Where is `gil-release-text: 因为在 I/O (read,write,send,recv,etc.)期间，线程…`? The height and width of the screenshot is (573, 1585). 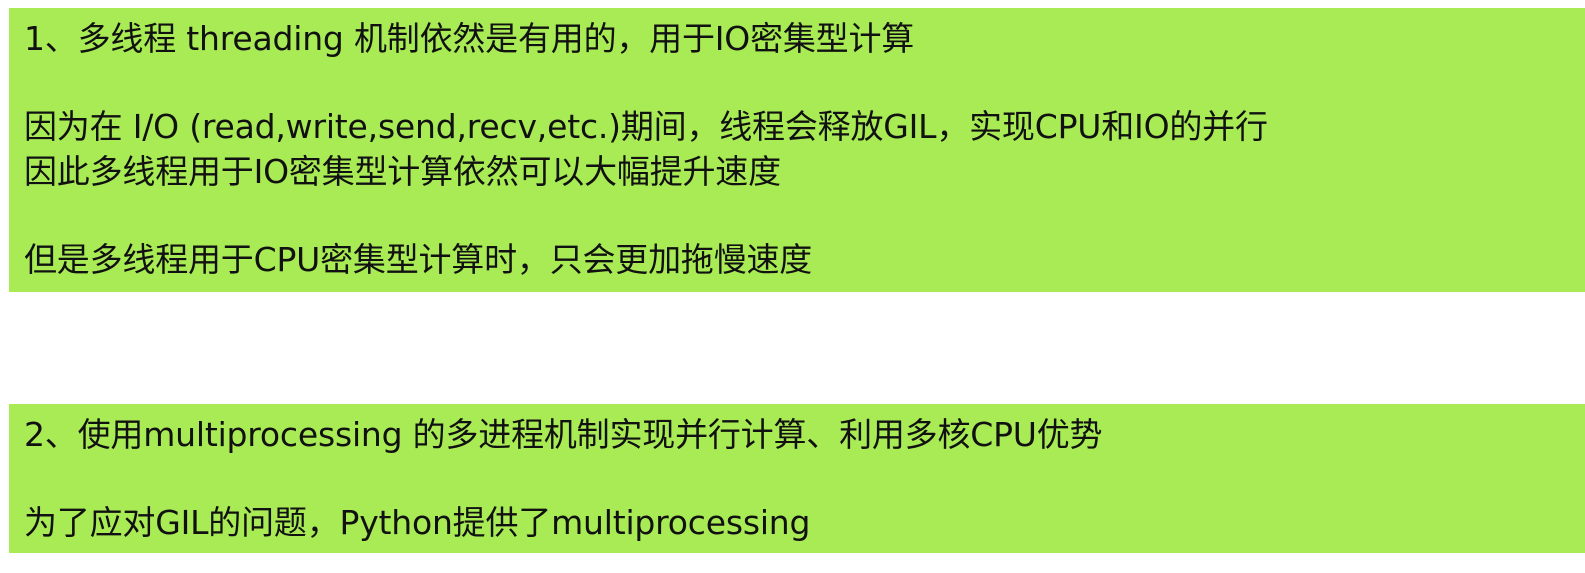
gil-release-text: 因为在 I/O (read,write,send,recv,etc.)期间，线程… is located at coordinates (646, 126).